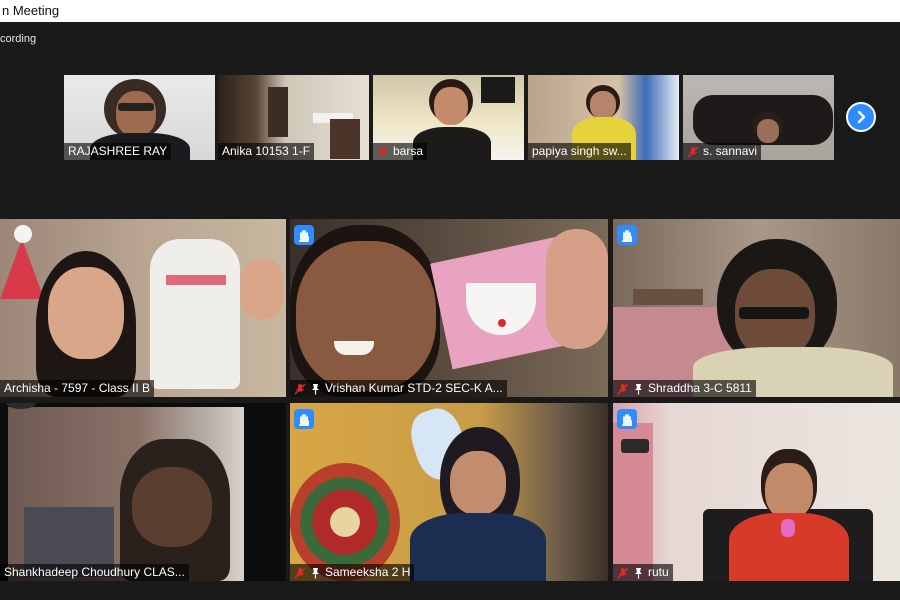 The width and height of the screenshot is (900, 600). What do you see at coordinates (143, 308) in the screenshot?
I see `video-tile-archisha: Archisha - 7597 - Class II B` at bounding box center [143, 308].